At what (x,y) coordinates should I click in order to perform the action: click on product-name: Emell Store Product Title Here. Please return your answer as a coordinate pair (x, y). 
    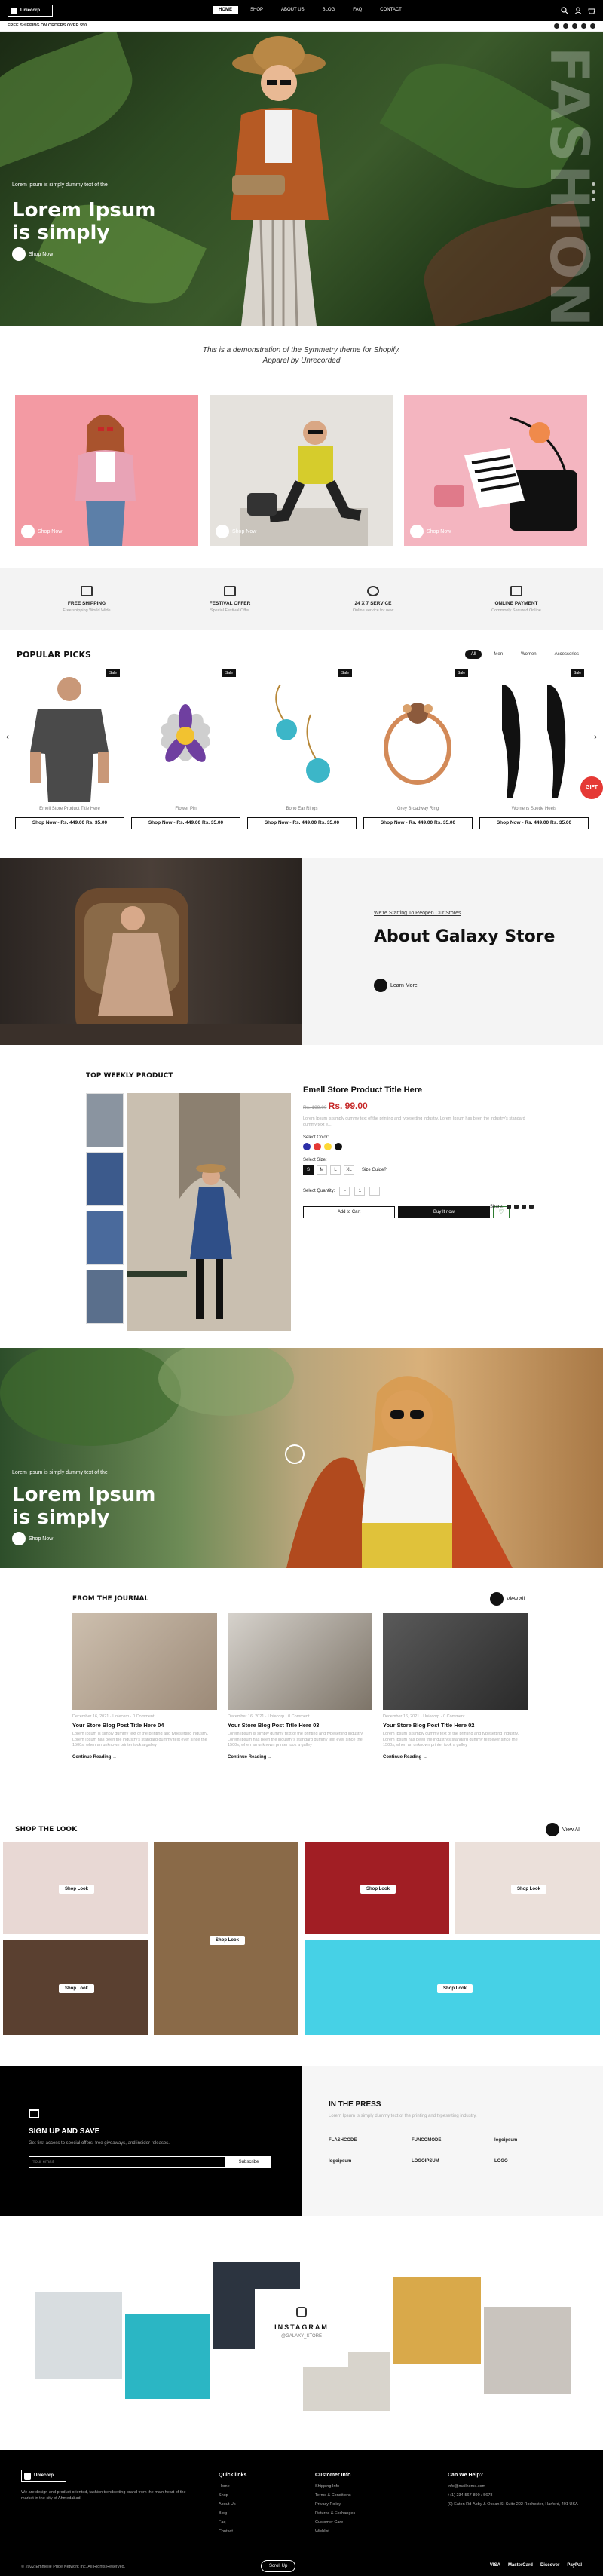
    Looking at the image, I should click on (69, 809).